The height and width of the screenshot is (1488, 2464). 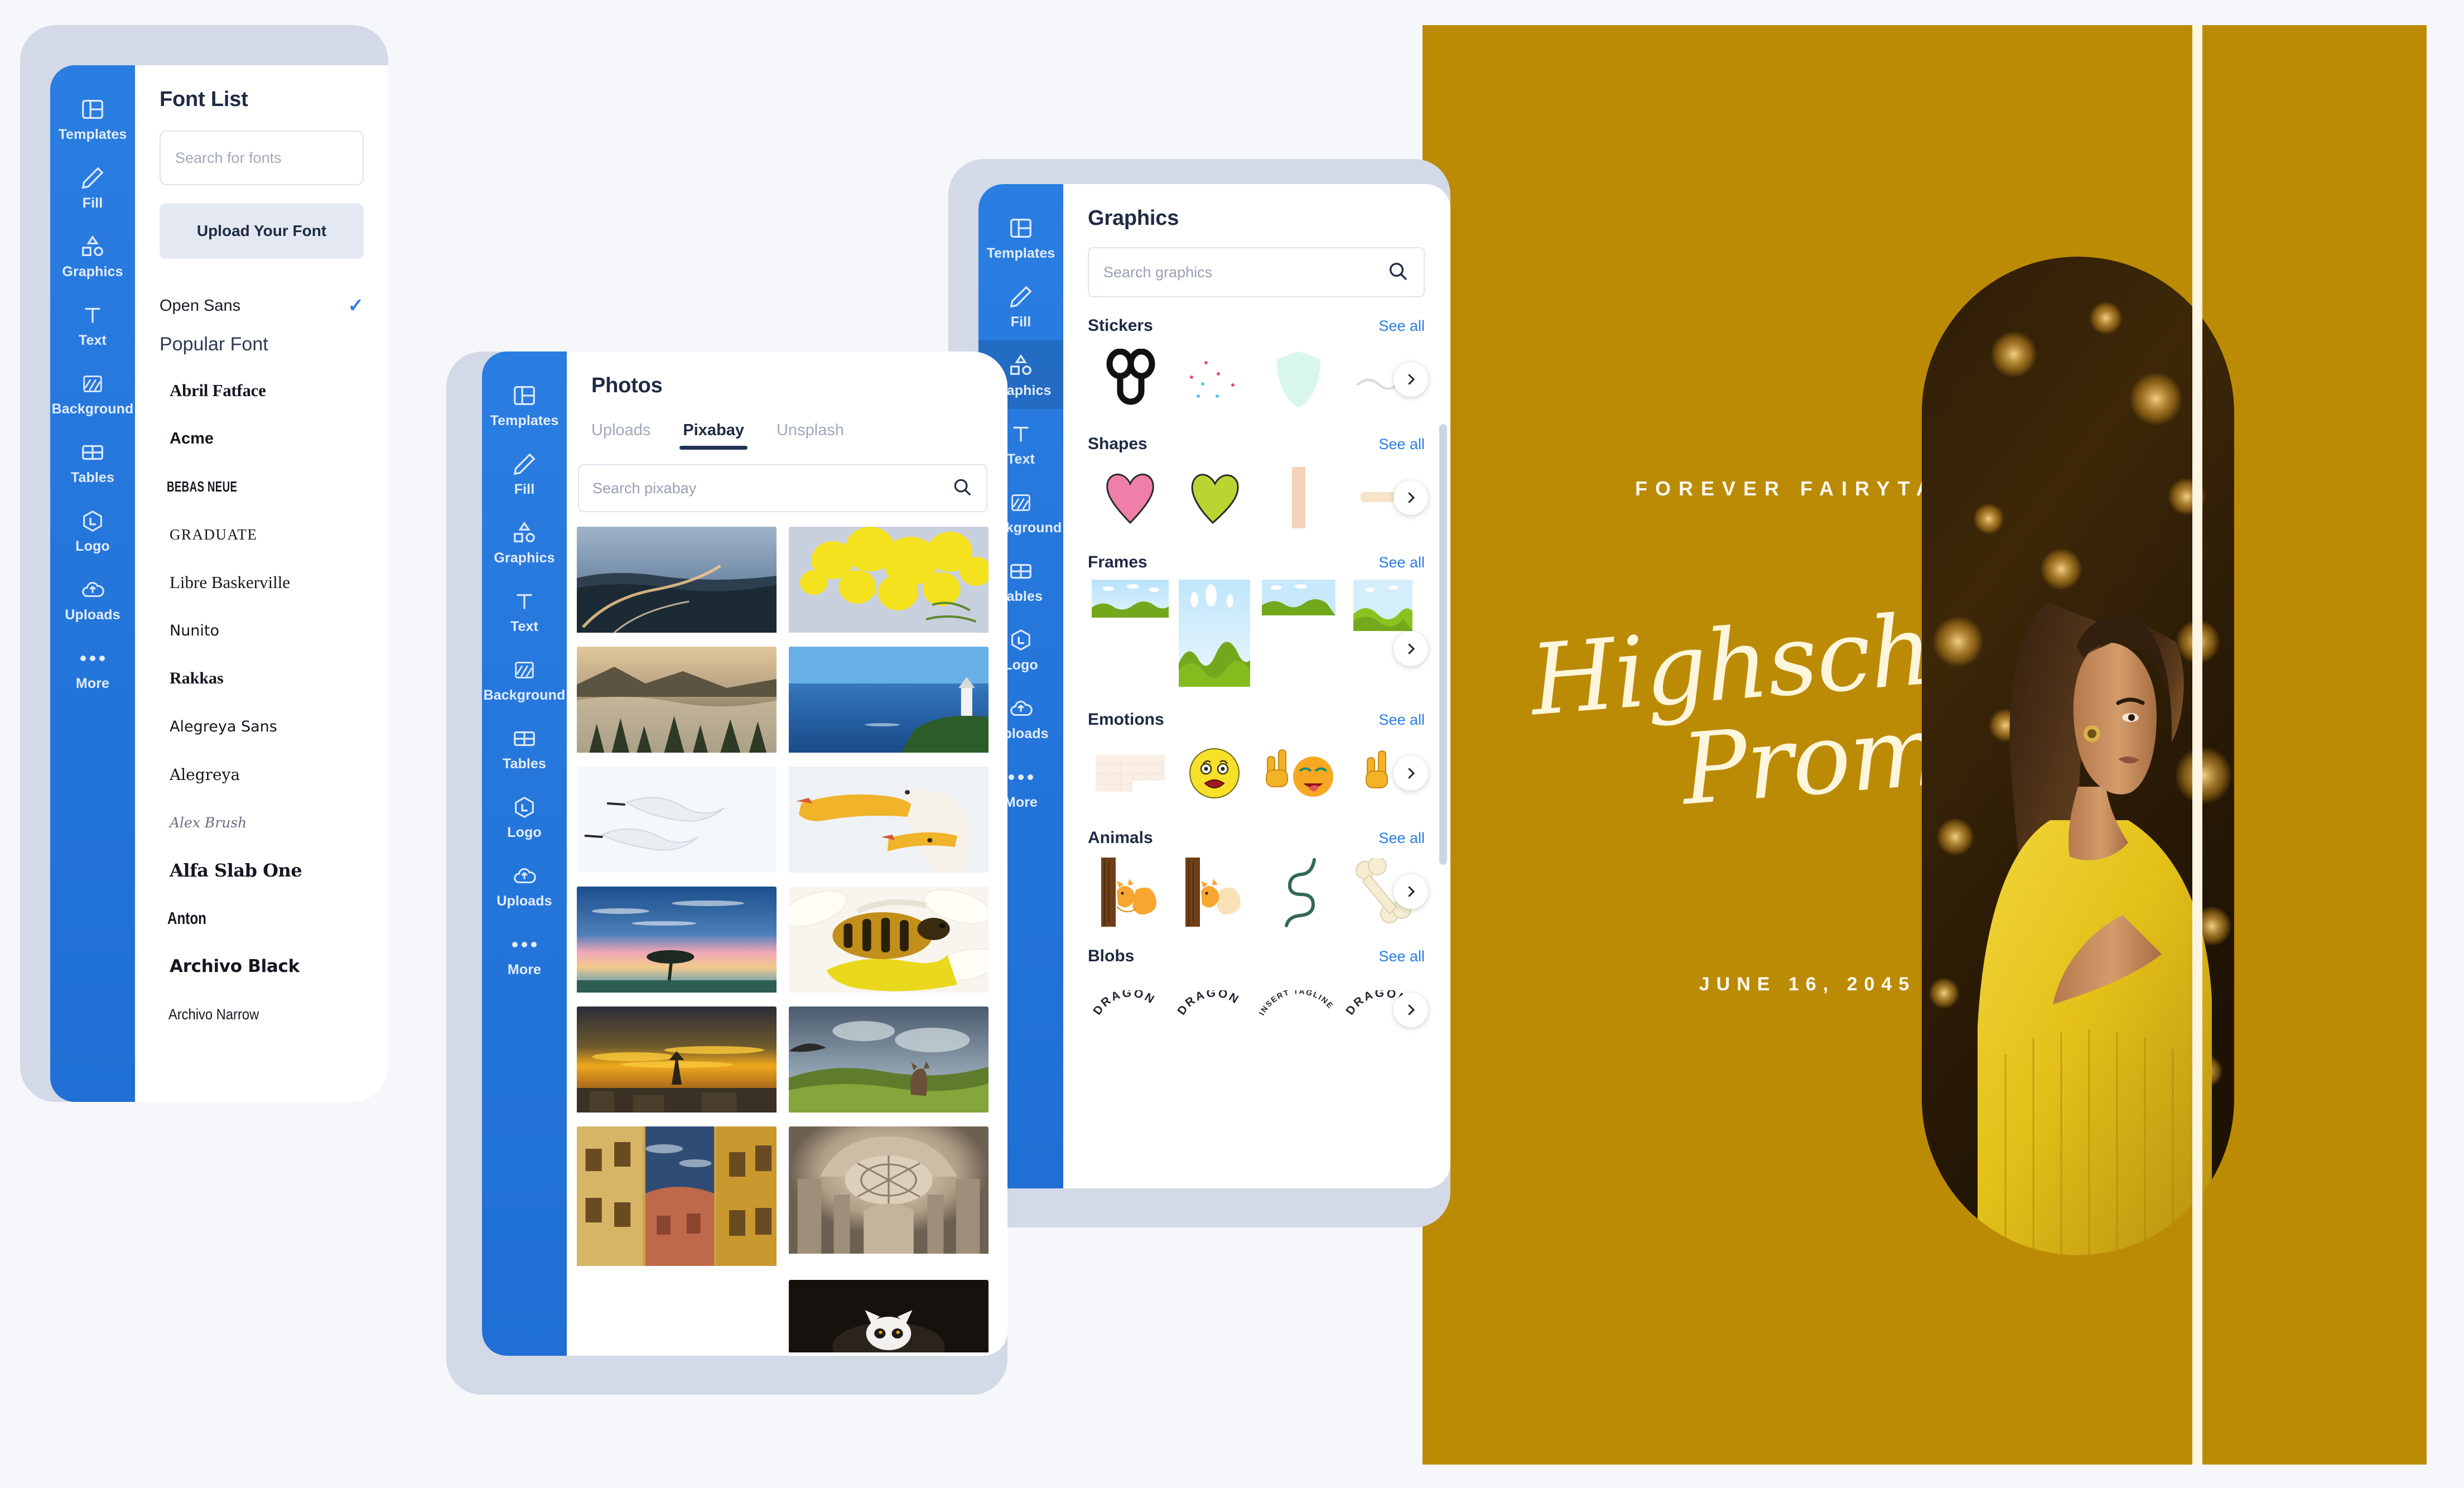 I want to click on see-all-animals: See all, so click(x=1402, y=838).